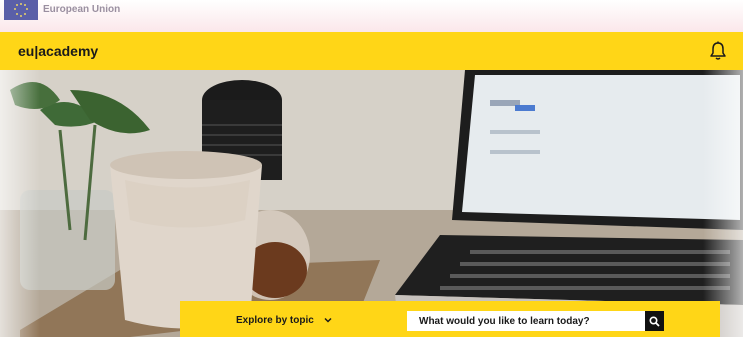 The width and height of the screenshot is (743, 337). What do you see at coordinates (371, 16) in the screenshot?
I see `eu-top-bar: European Union` at bounding box center [371, 16].